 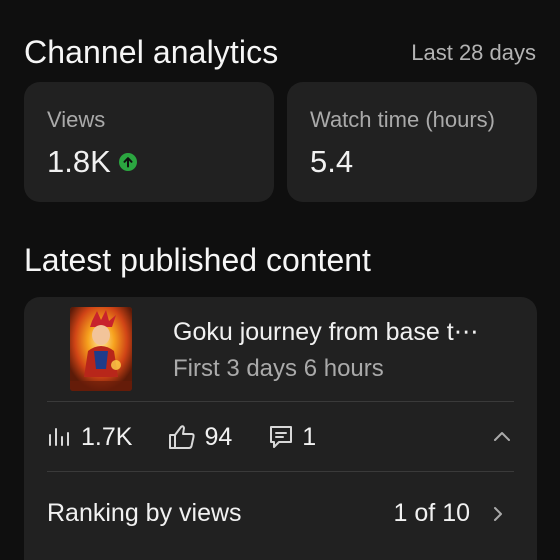 What do you see at coordinates (151, 52) in the screenshot?
I see `section-title: Channel analytics` at bounding box center [151, 52].